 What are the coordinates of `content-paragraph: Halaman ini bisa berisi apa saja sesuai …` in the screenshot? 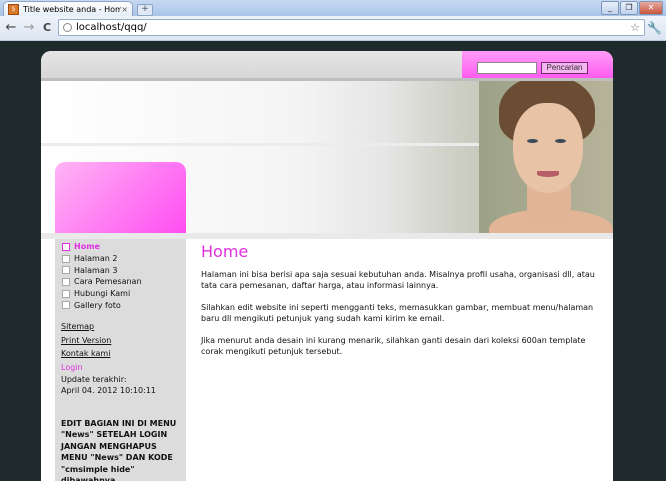 It's located at (398, 280).